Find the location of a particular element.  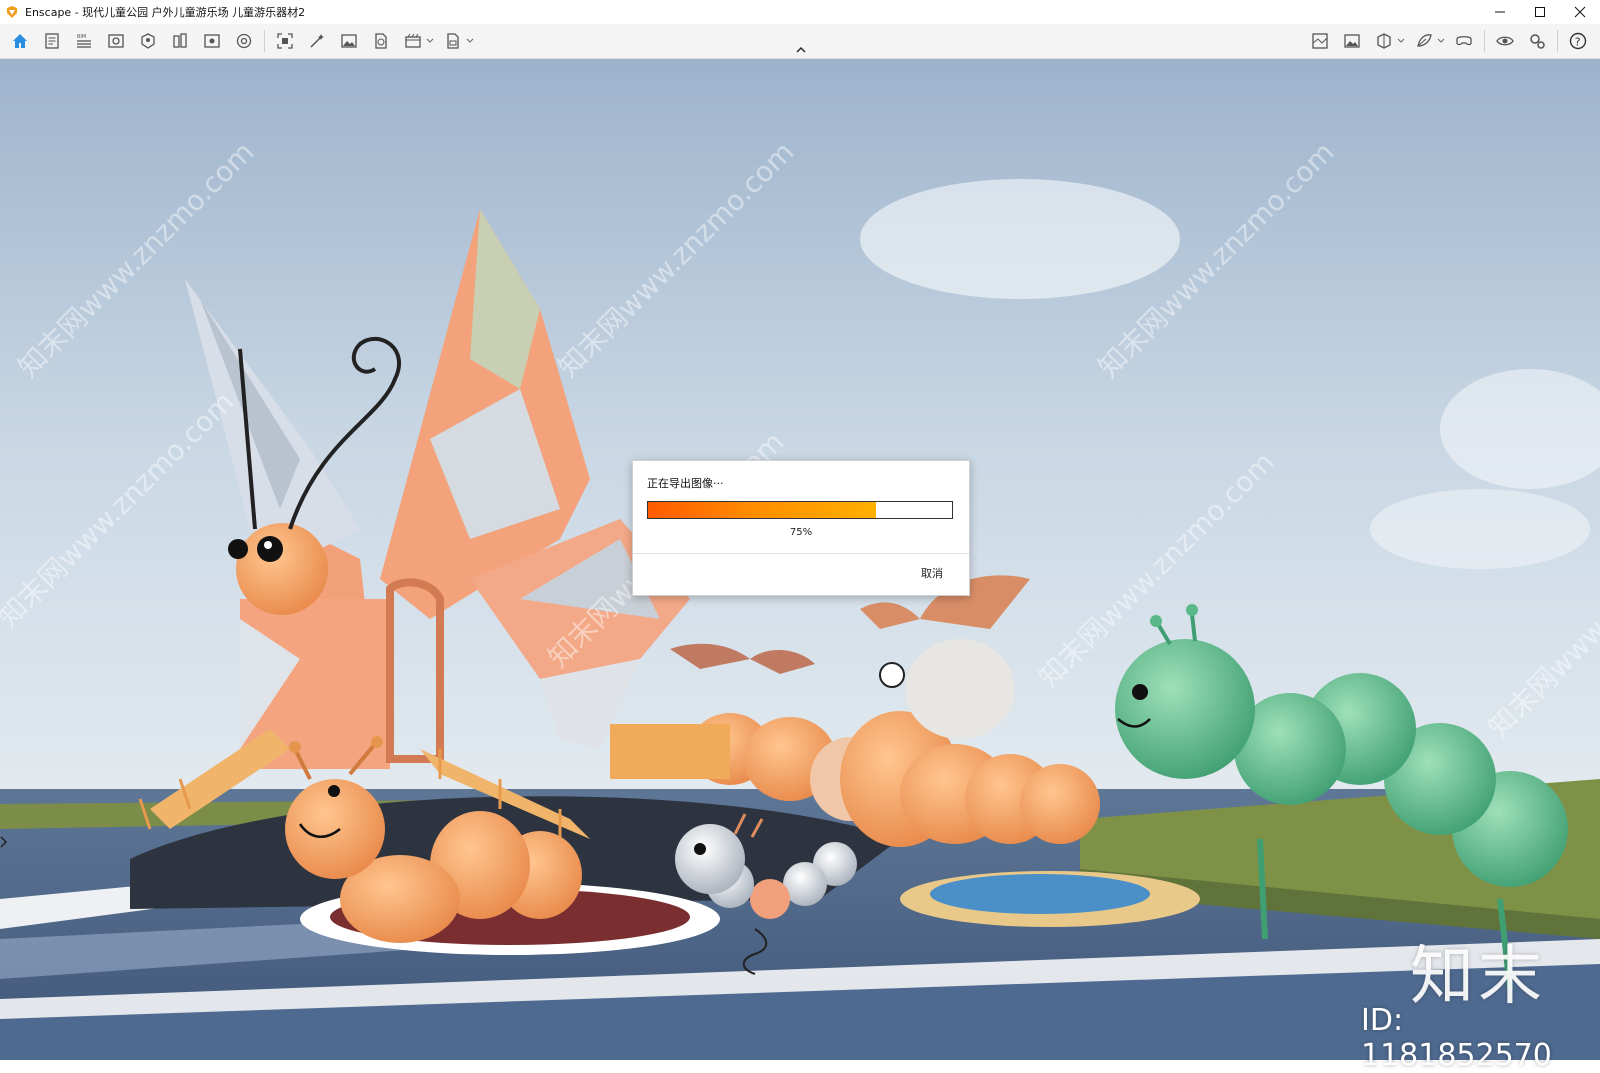

batch-render-icon is located at coordinates (317, 41).